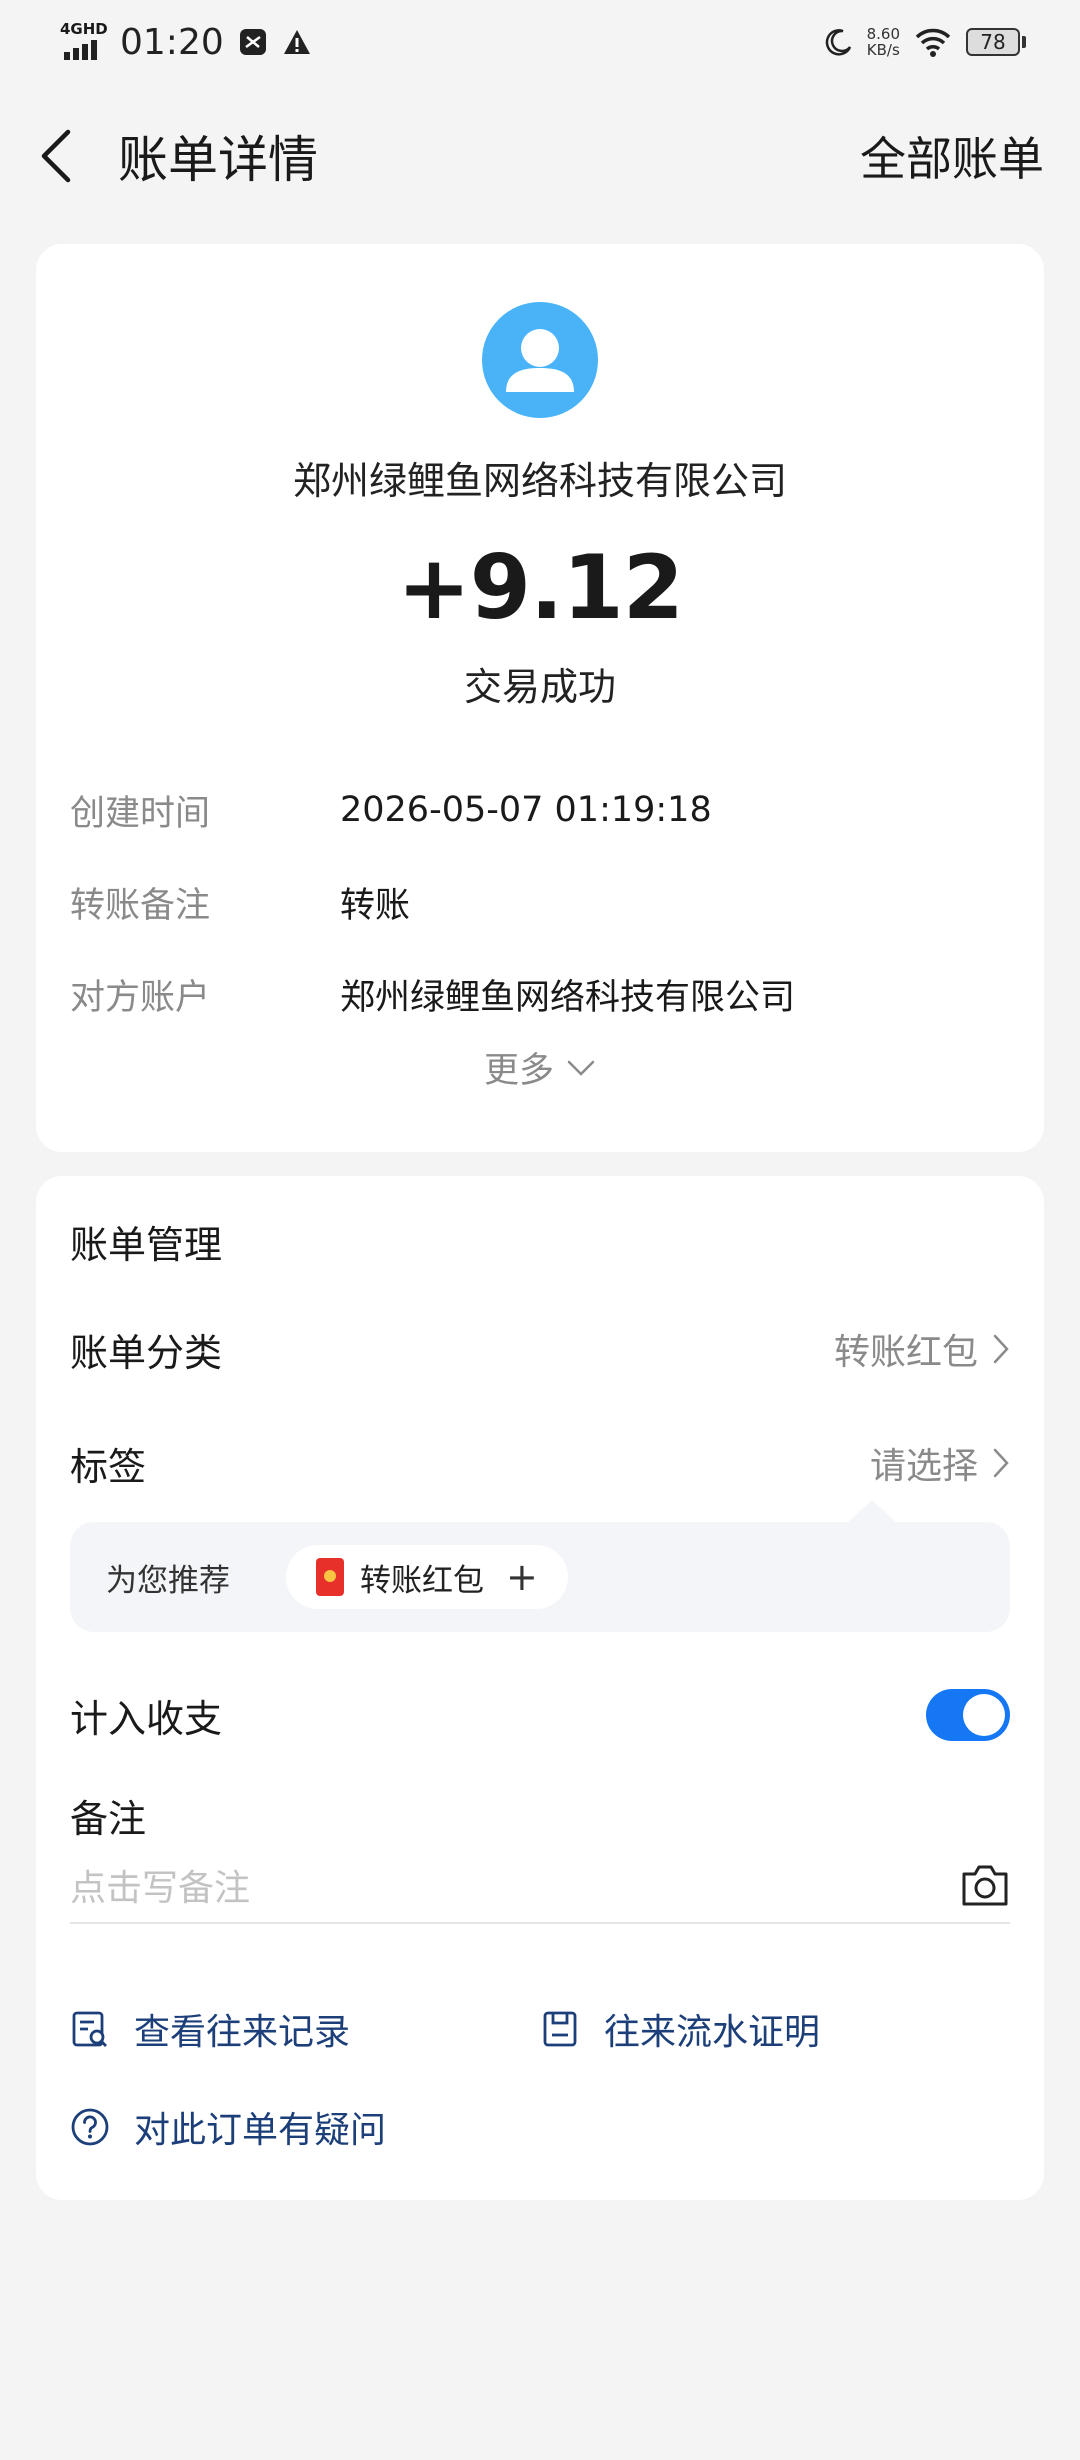 The width and height of the screenshot is (1080, 2460). I want to click on chevron-down-icon, so click(581, 1068).